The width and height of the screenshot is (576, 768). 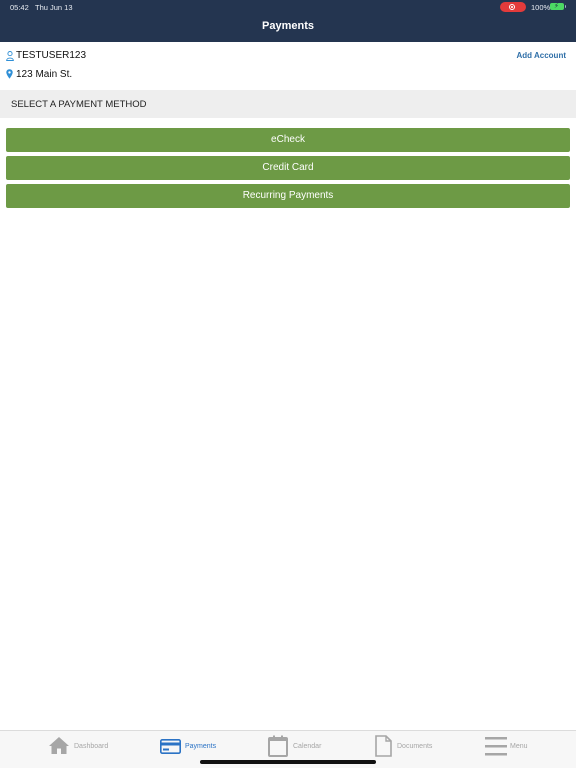 What do you see at coordinates (558, 6) in the screenshot?
I see `battery-charging-icon: ⚡` at bounding box center [558, 6].